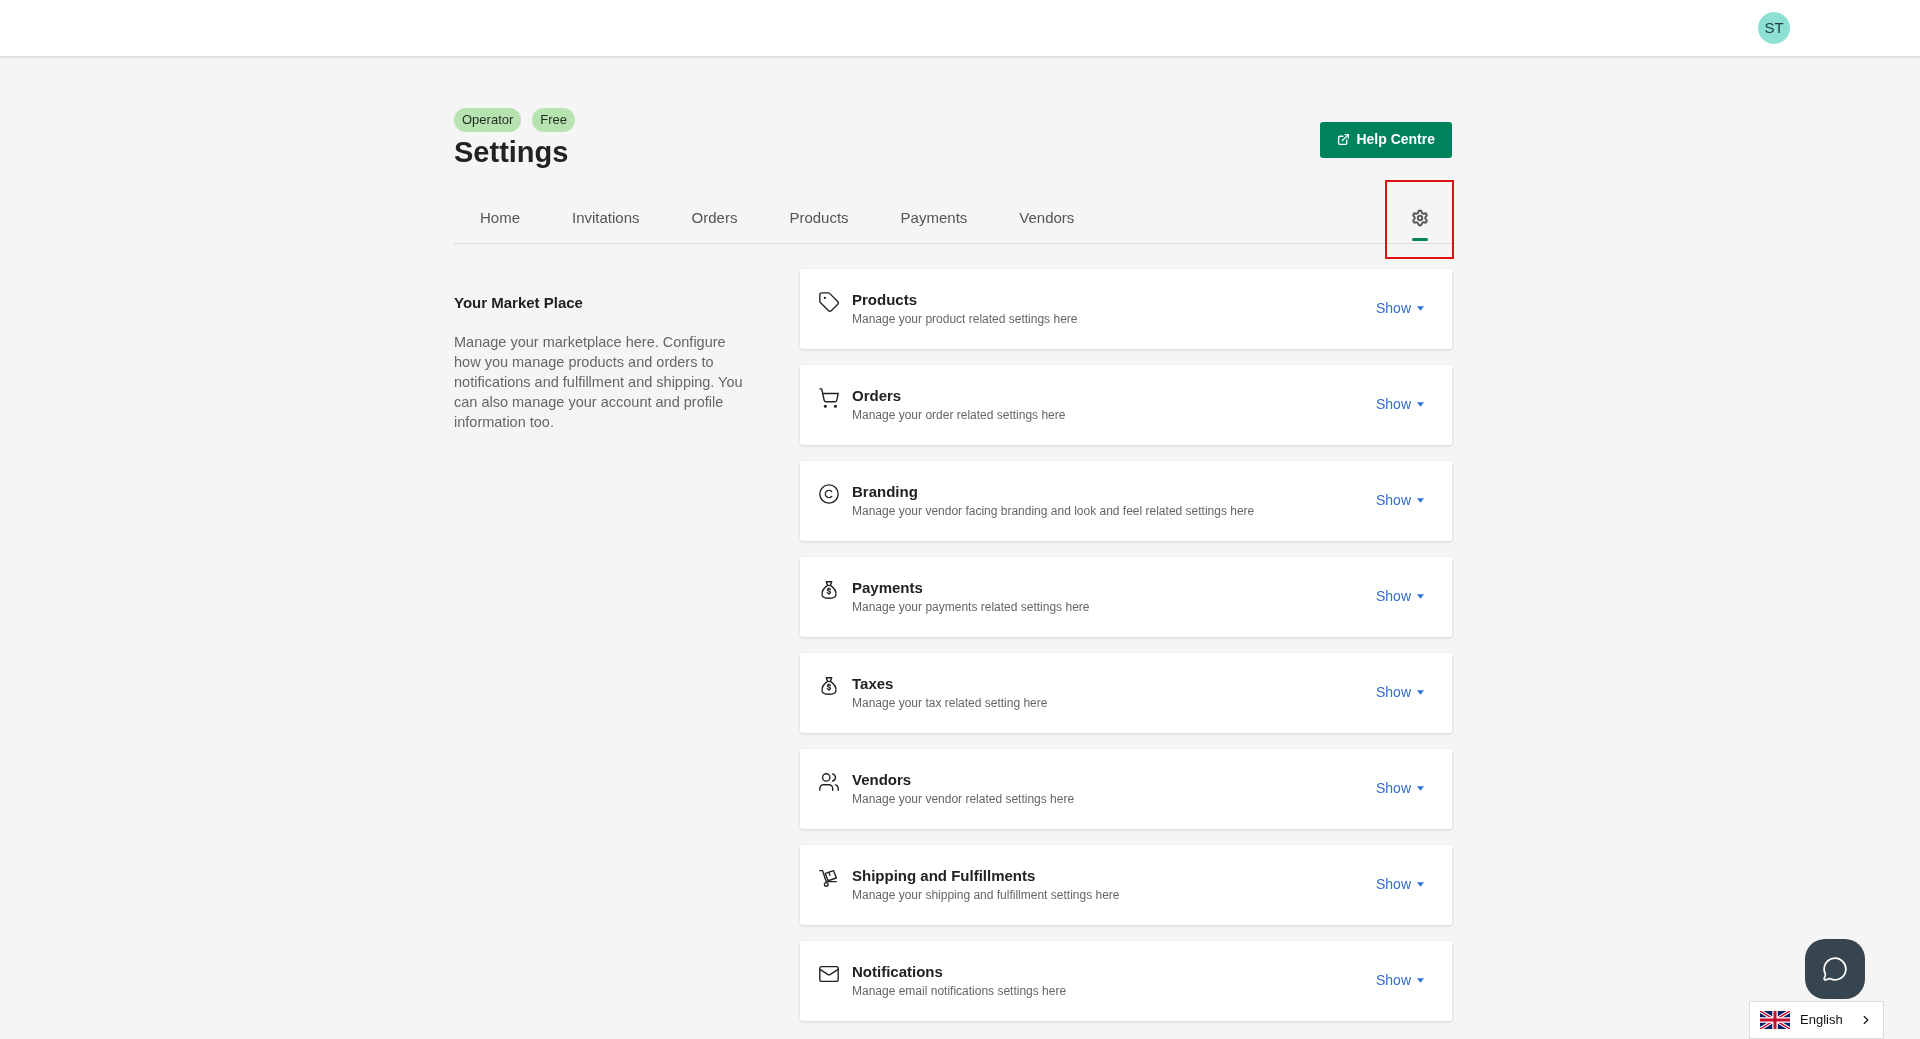 This screenshot has height=1039, width=1920. I want to click on section-heading: Your Market Place, so click(519, 302).